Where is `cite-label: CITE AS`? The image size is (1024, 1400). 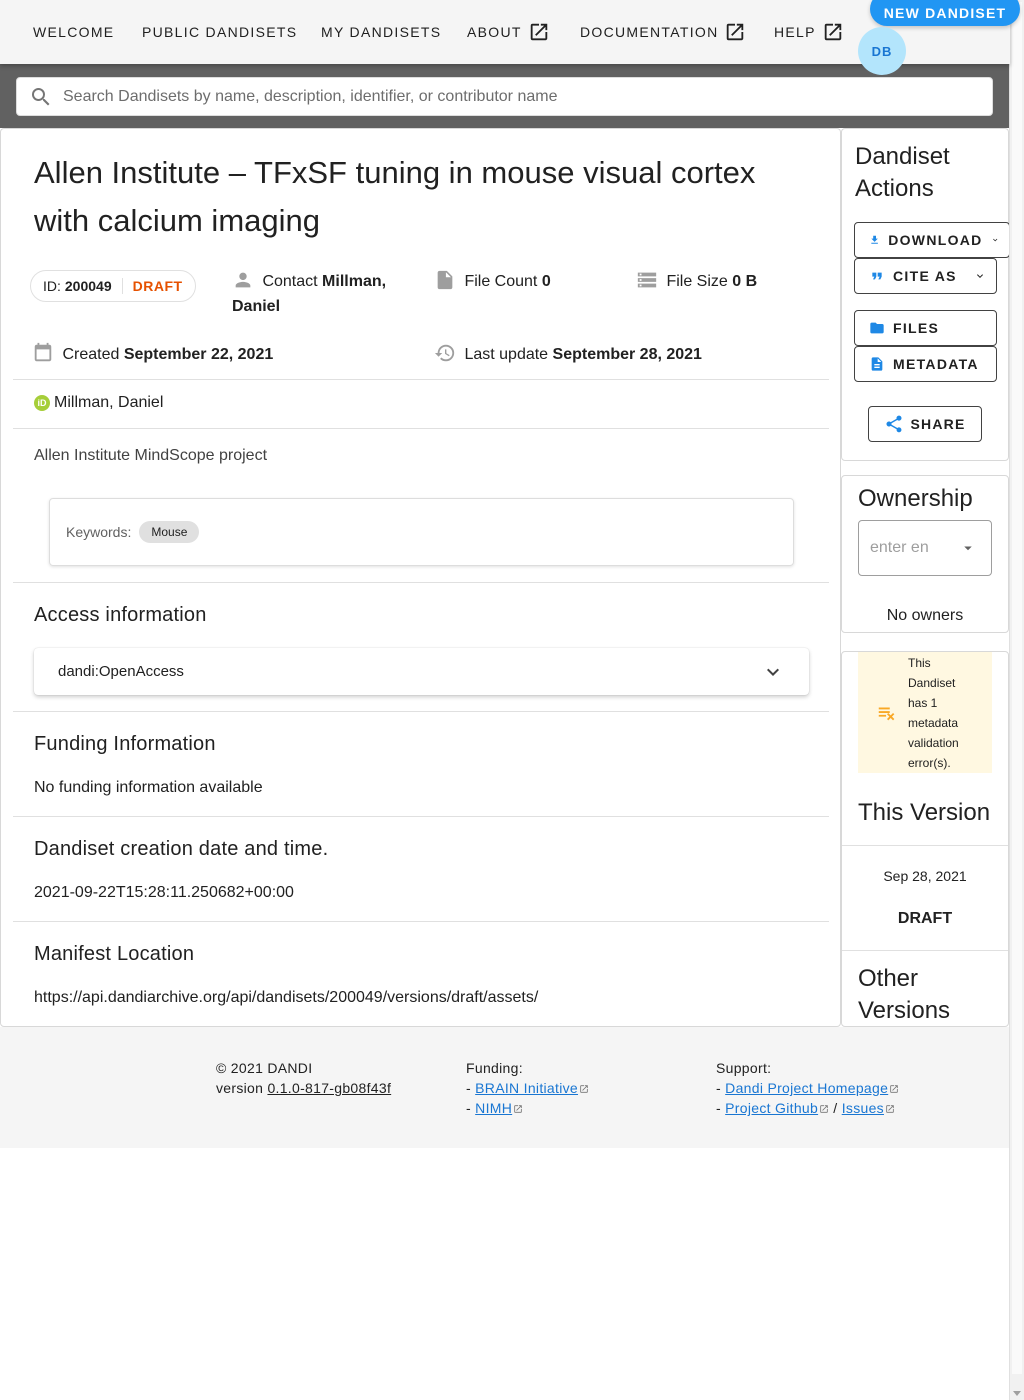 cite-label: CITE AS is located at coordinates (925, 276).